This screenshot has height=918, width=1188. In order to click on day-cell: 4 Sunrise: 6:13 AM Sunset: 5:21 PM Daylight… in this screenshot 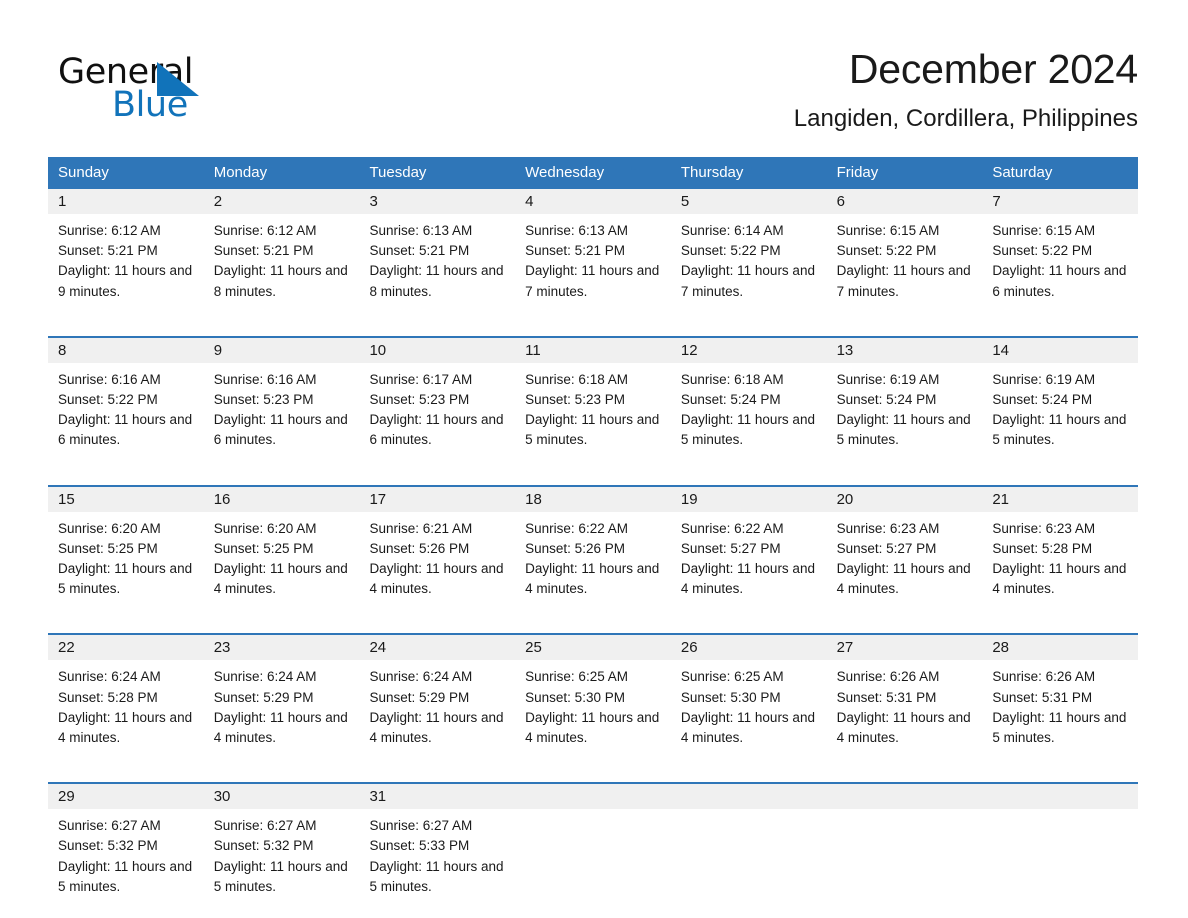, I will do `click(593, 251)`.